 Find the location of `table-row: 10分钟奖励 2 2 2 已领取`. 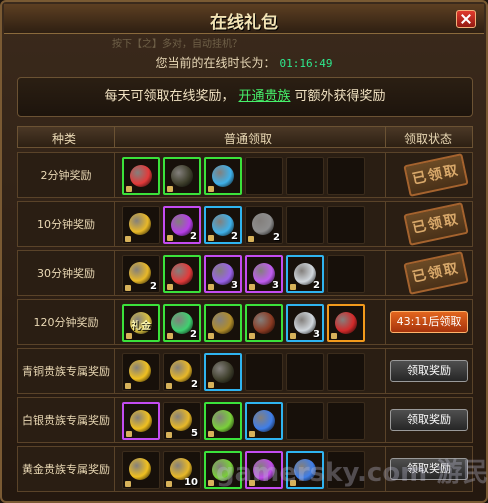

table-row: 10分钟奖励 2 2 2 已领取 is located at coordinates (245, 224).